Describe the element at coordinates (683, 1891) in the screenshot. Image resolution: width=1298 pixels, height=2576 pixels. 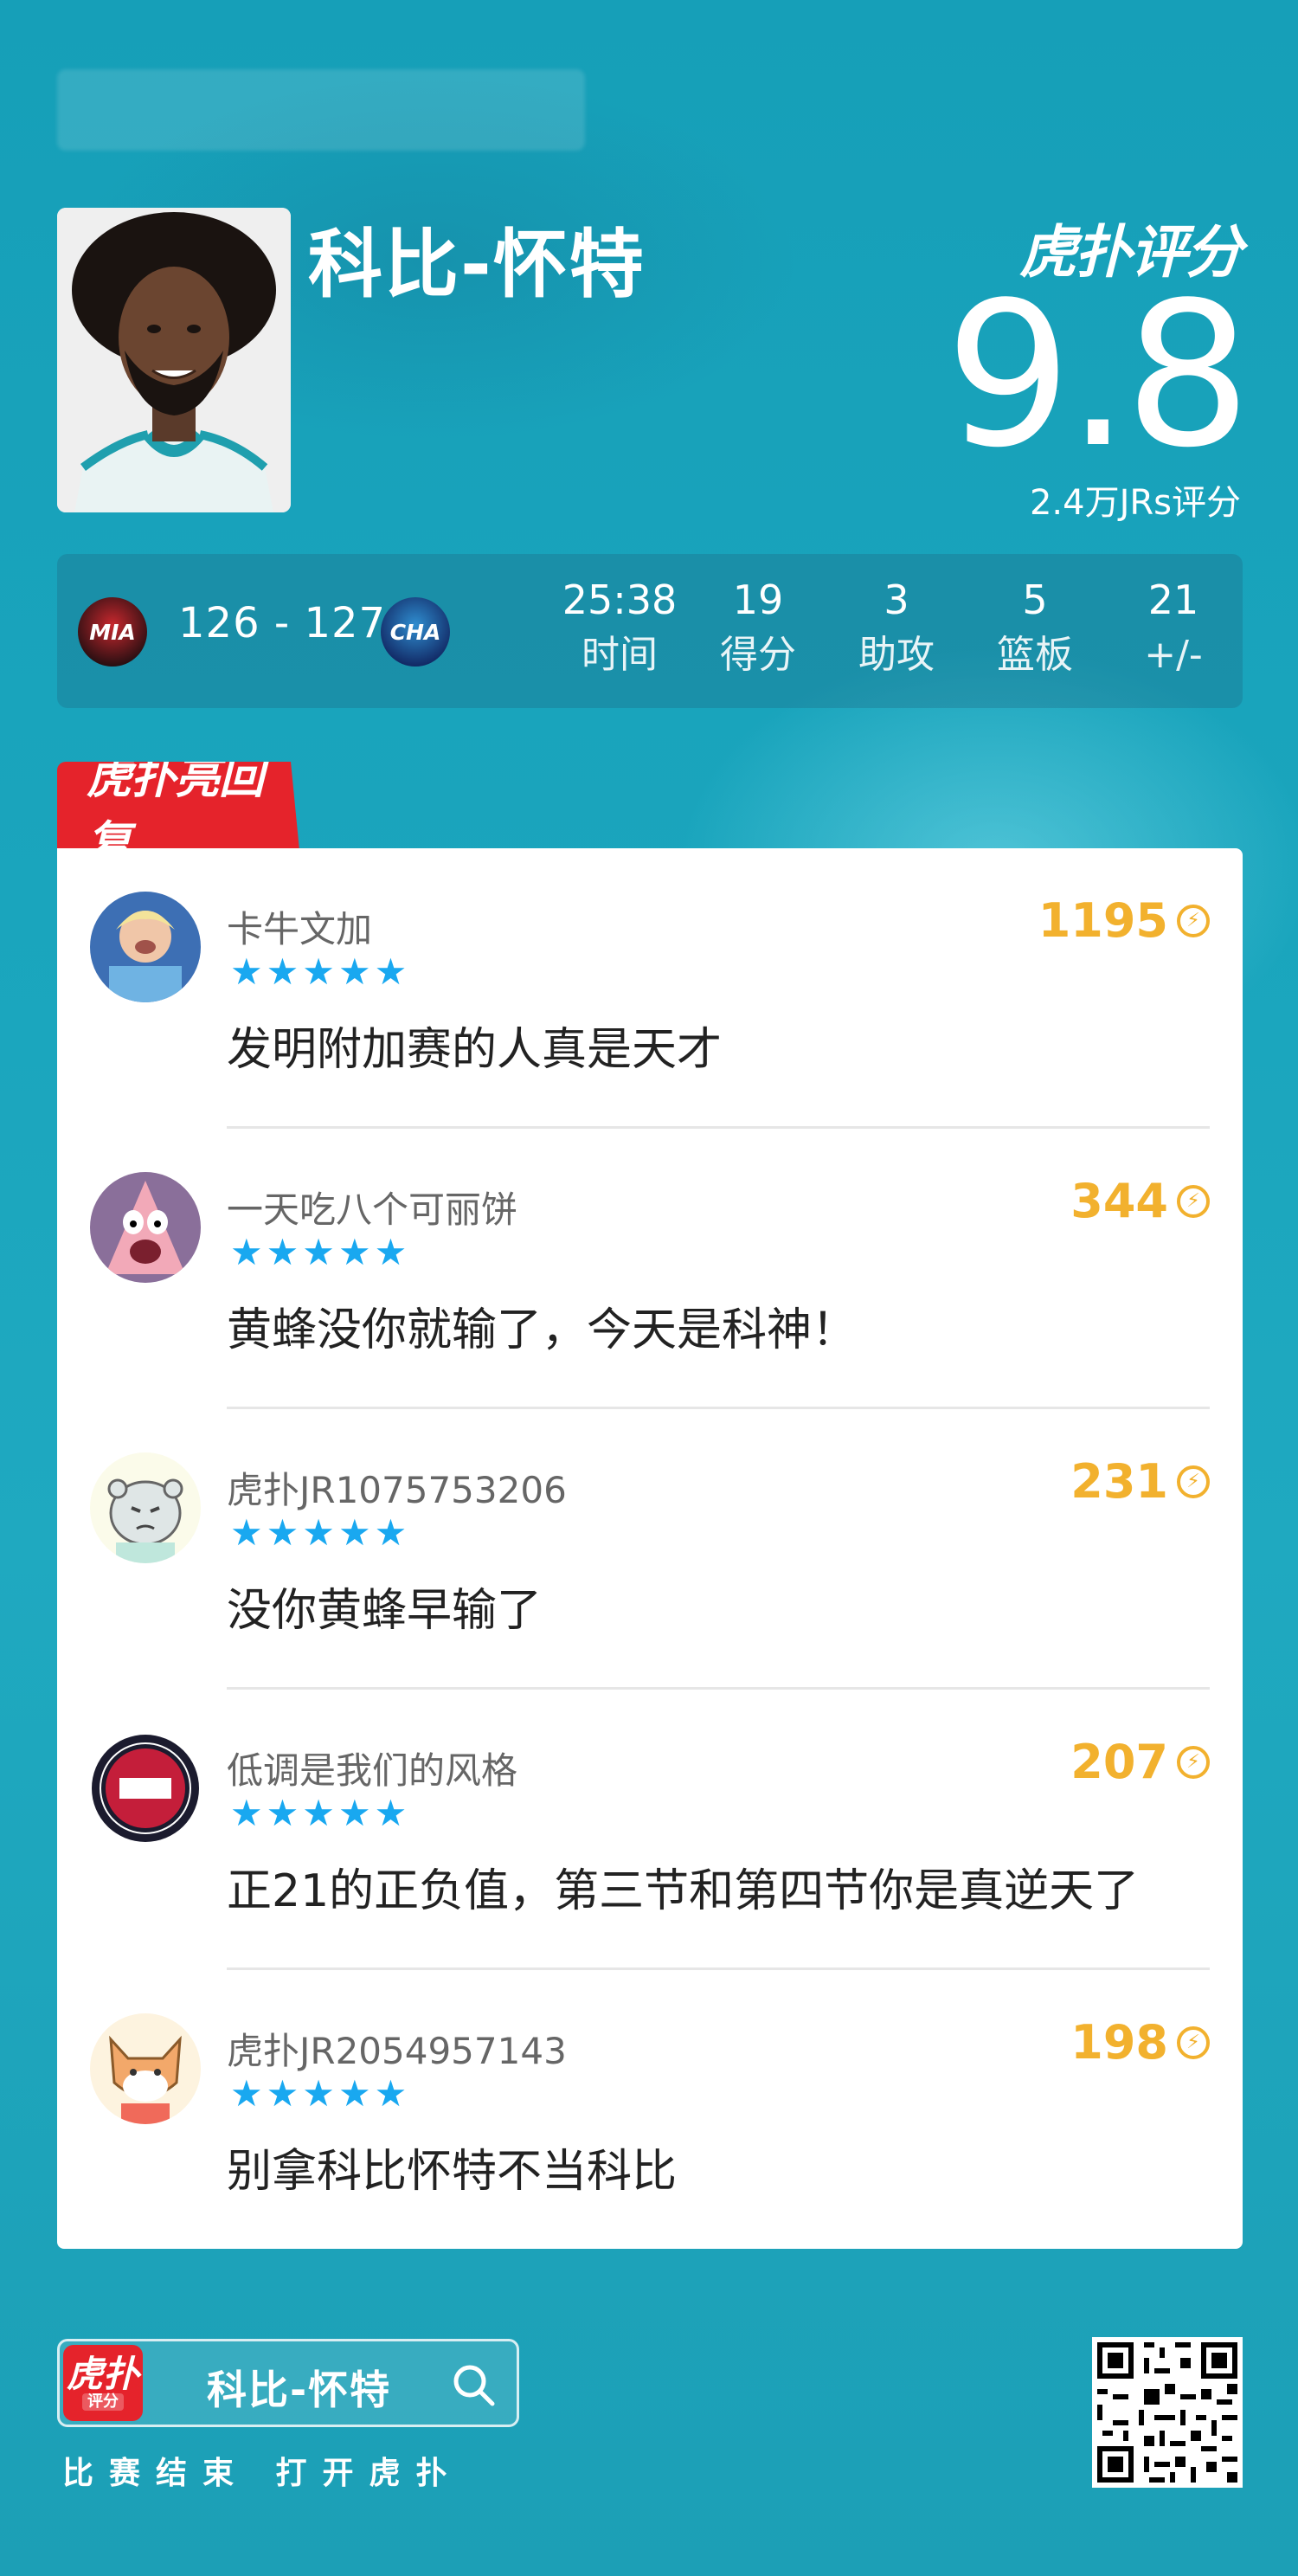
I see `comment-text: 正21的正负值，第三节和第四节你是真逆天了` at that location.